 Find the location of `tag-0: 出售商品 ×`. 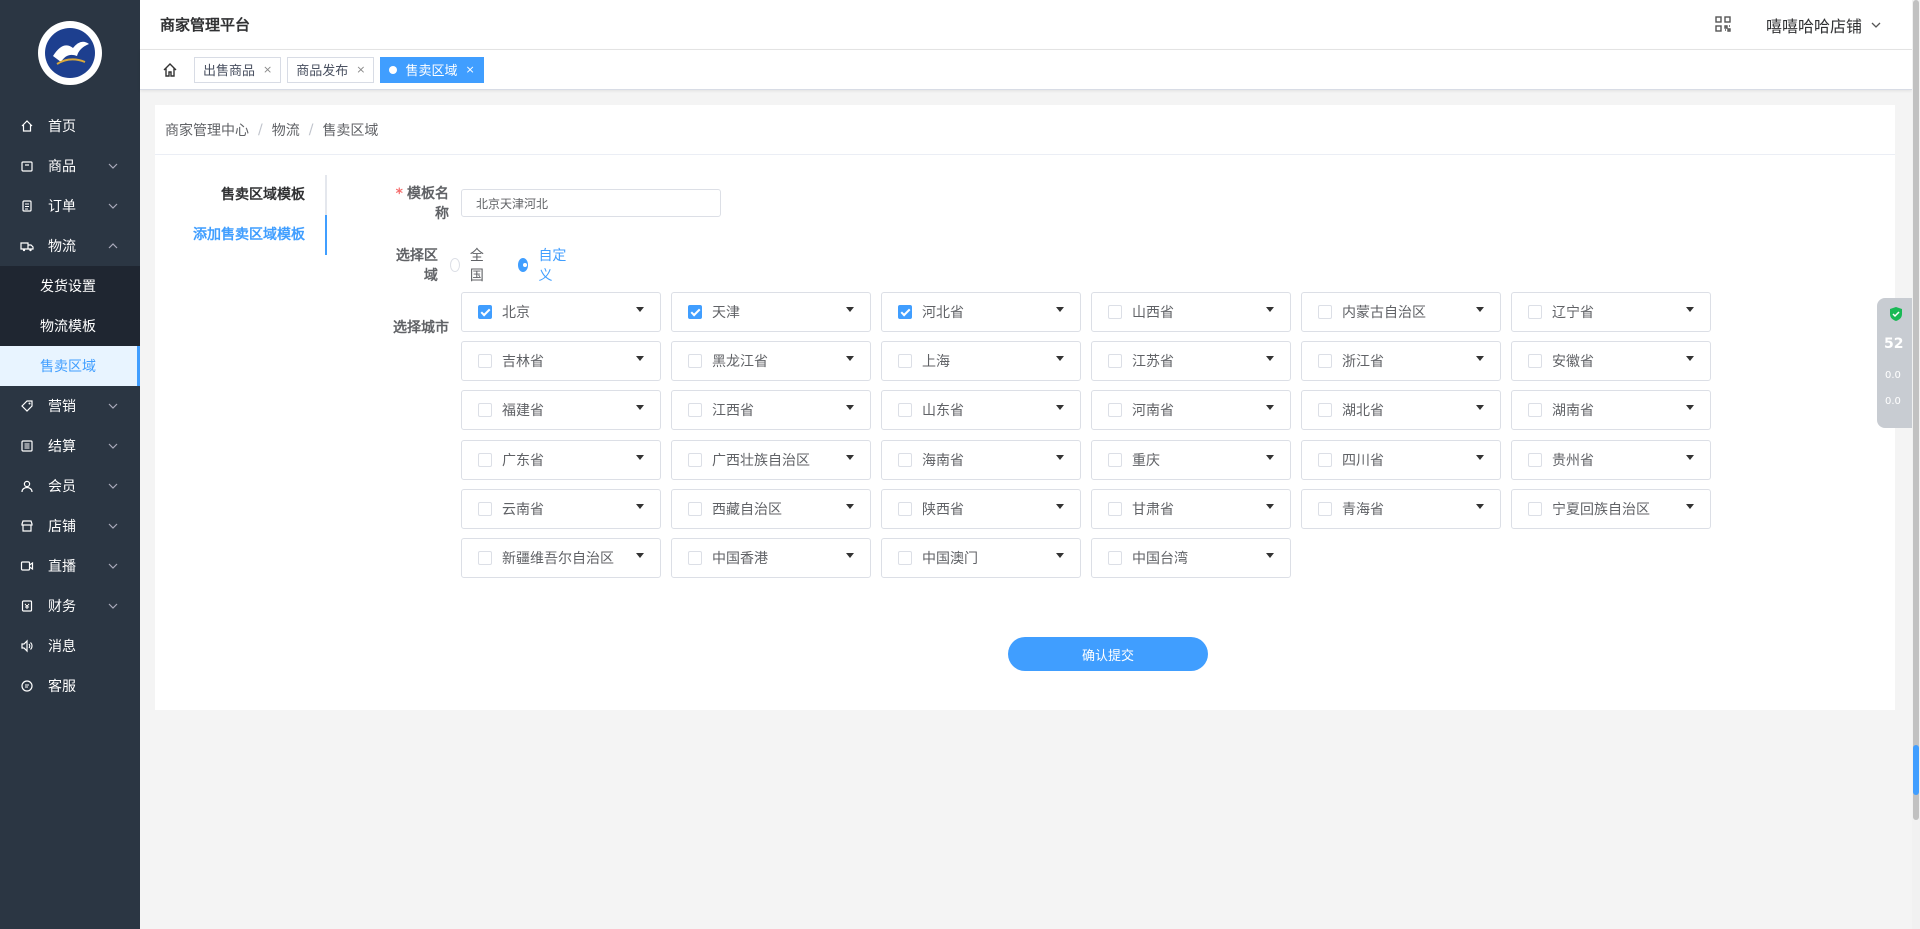

tag-0: 出售商品 × is located at coordinates (238, 69).